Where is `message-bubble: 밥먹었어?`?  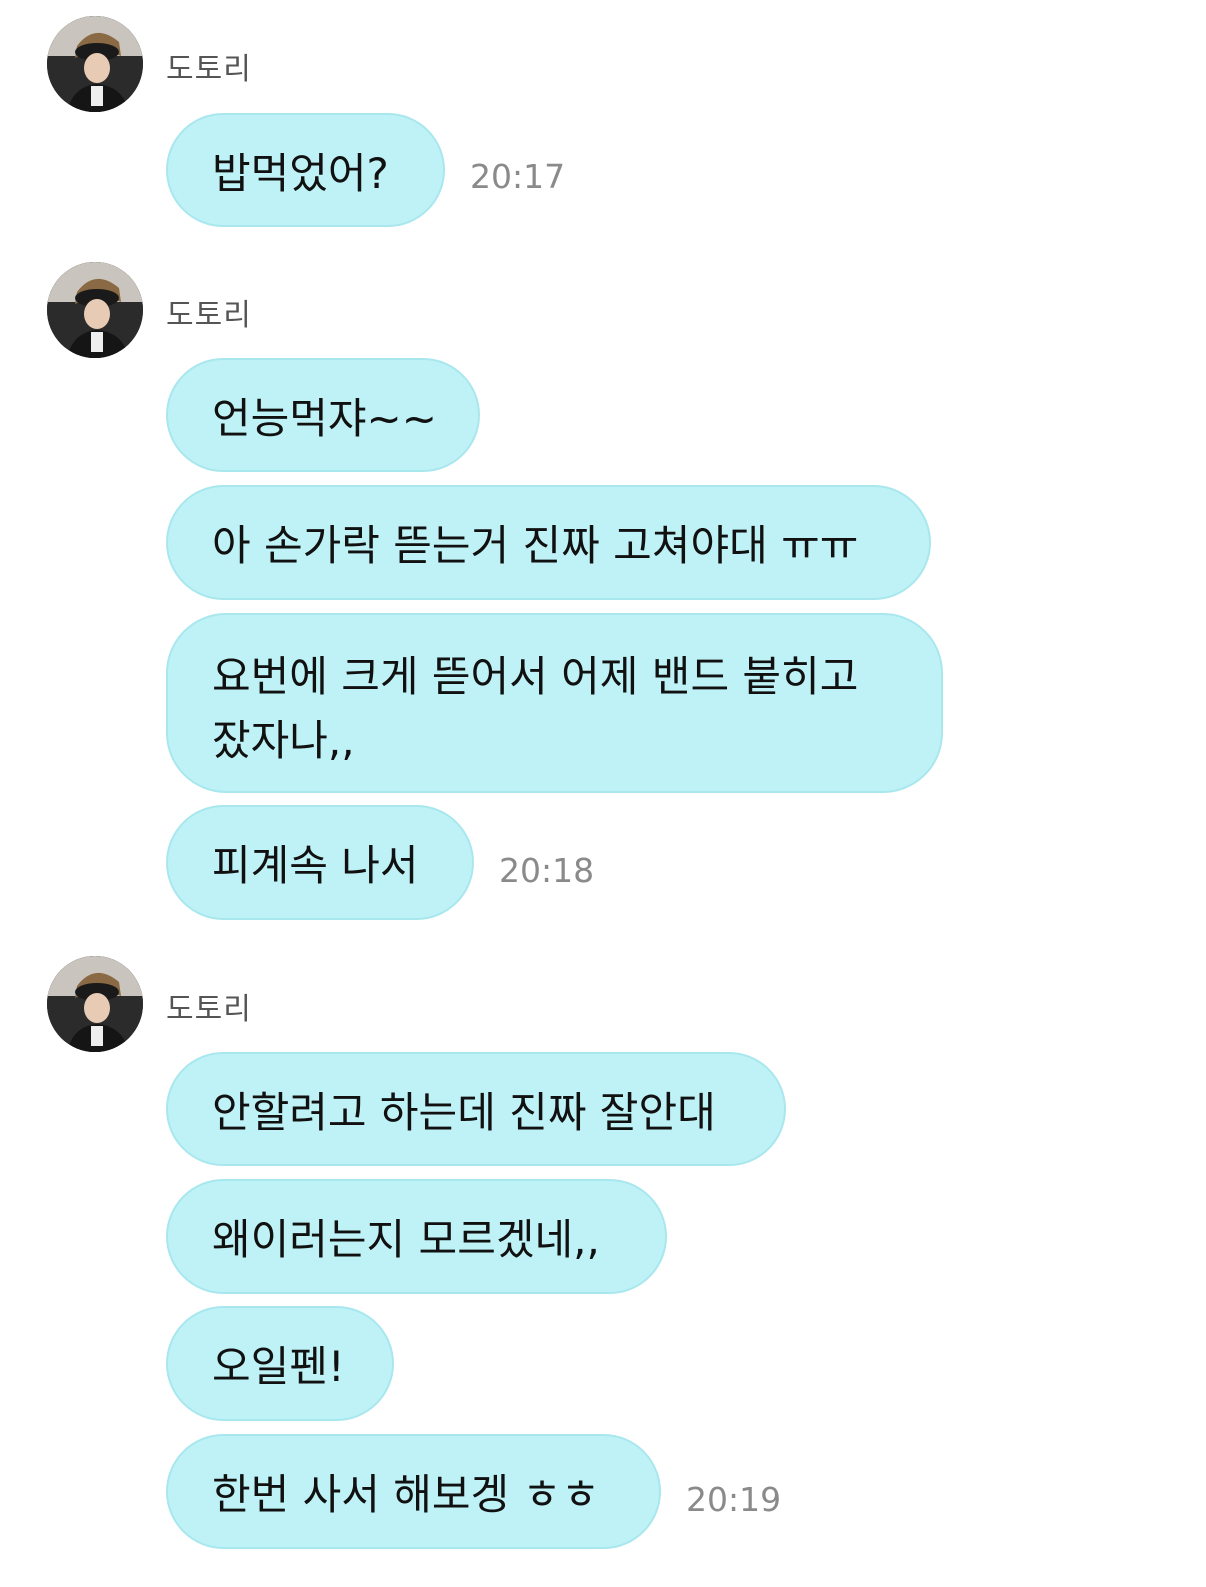 message-bubble: 밥먹었어? is located at coordinates (305, 170).